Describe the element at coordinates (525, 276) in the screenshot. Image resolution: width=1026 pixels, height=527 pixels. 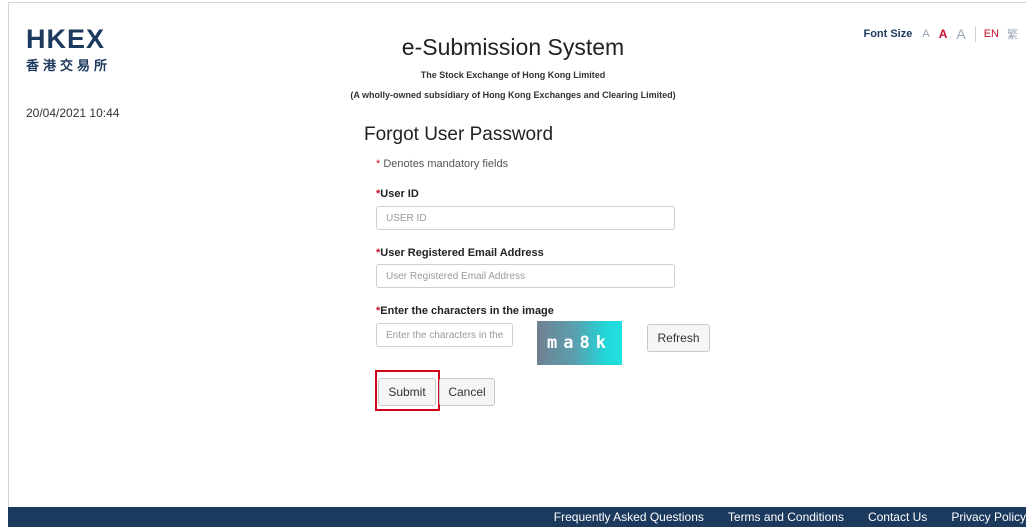
I see `email-input` at that location.